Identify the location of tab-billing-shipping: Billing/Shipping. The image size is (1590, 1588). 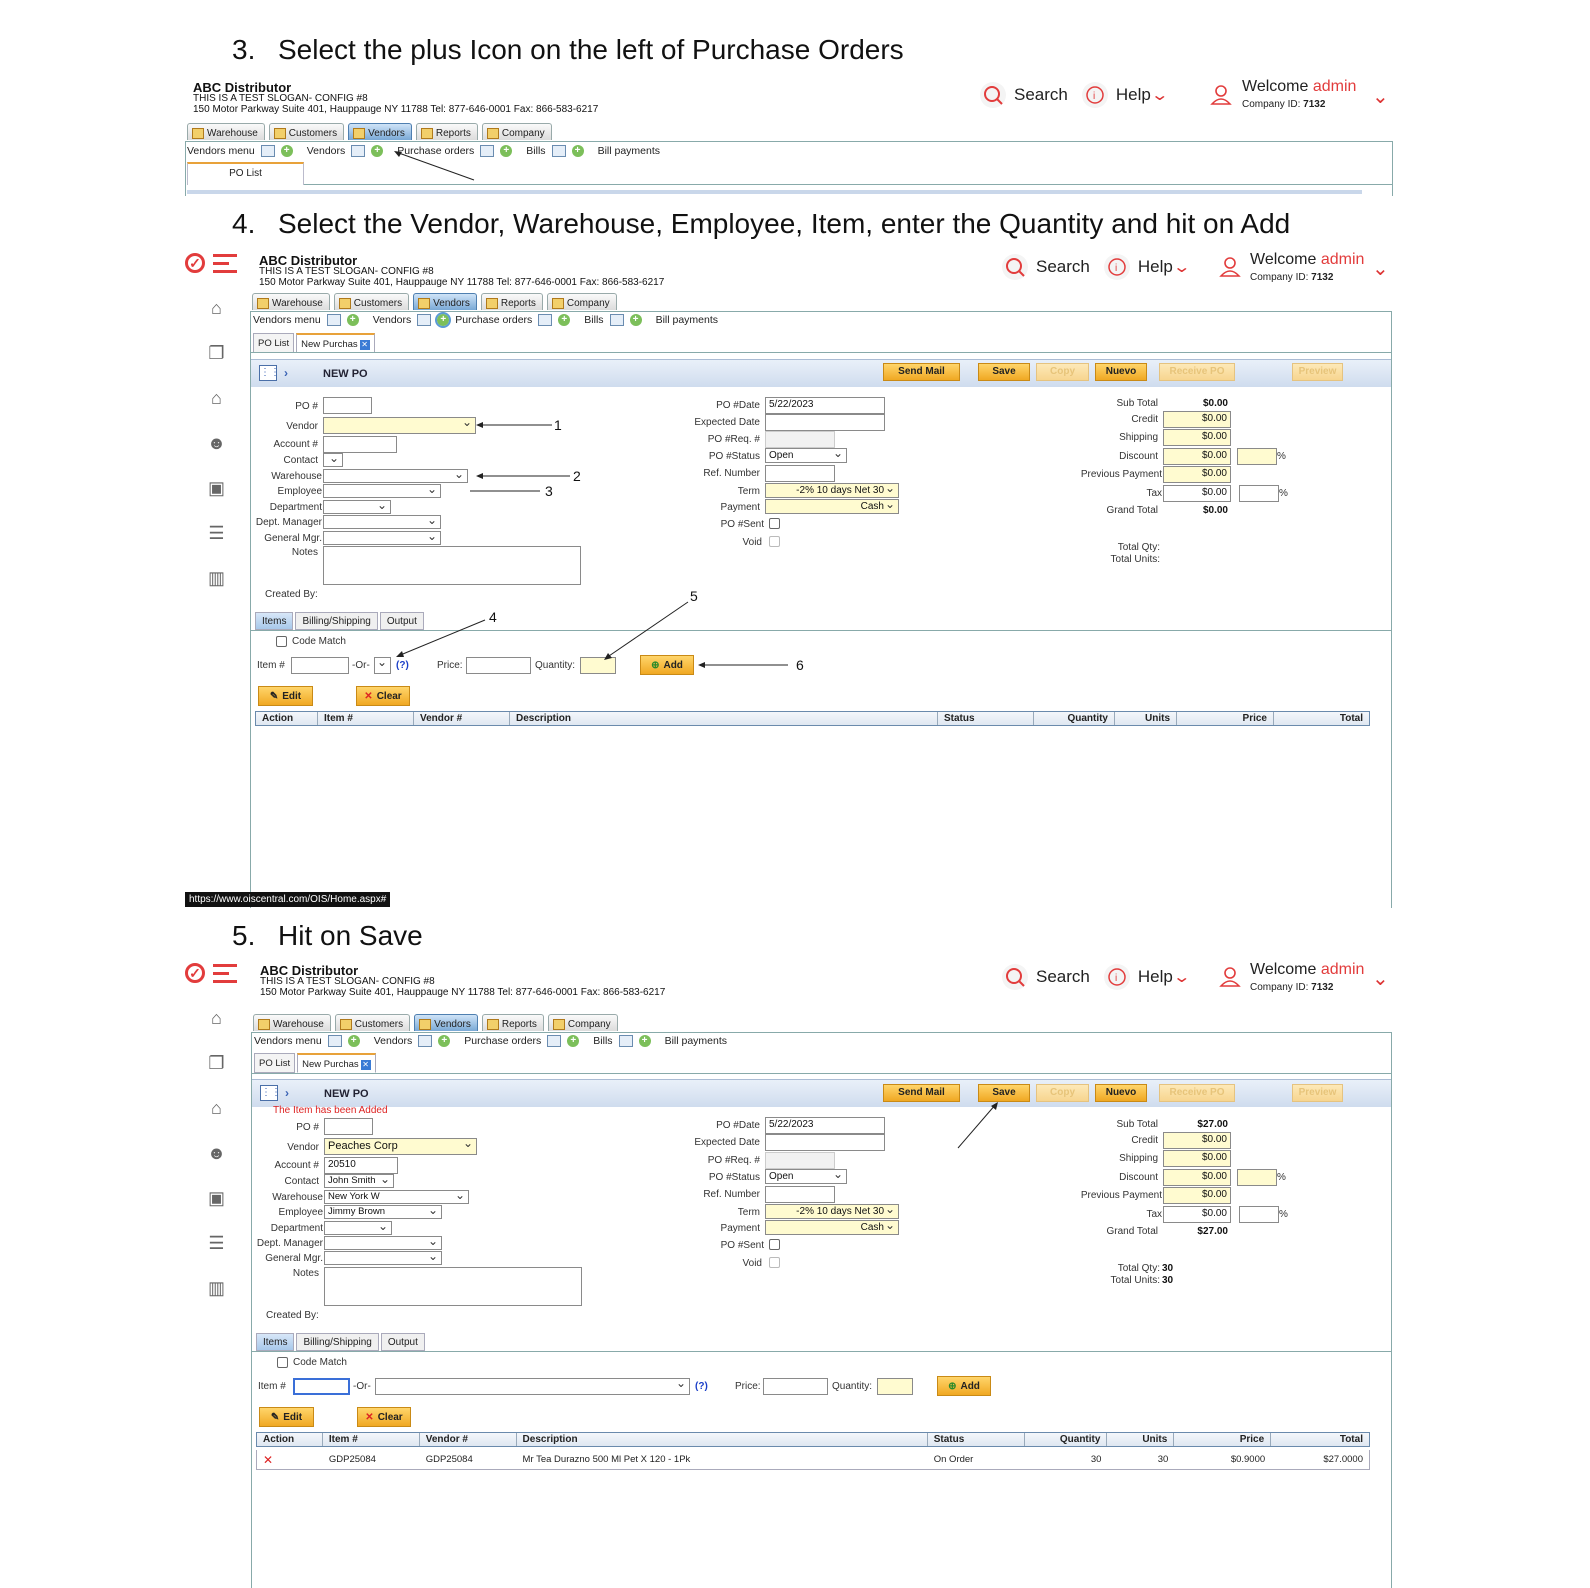
(336, 621).